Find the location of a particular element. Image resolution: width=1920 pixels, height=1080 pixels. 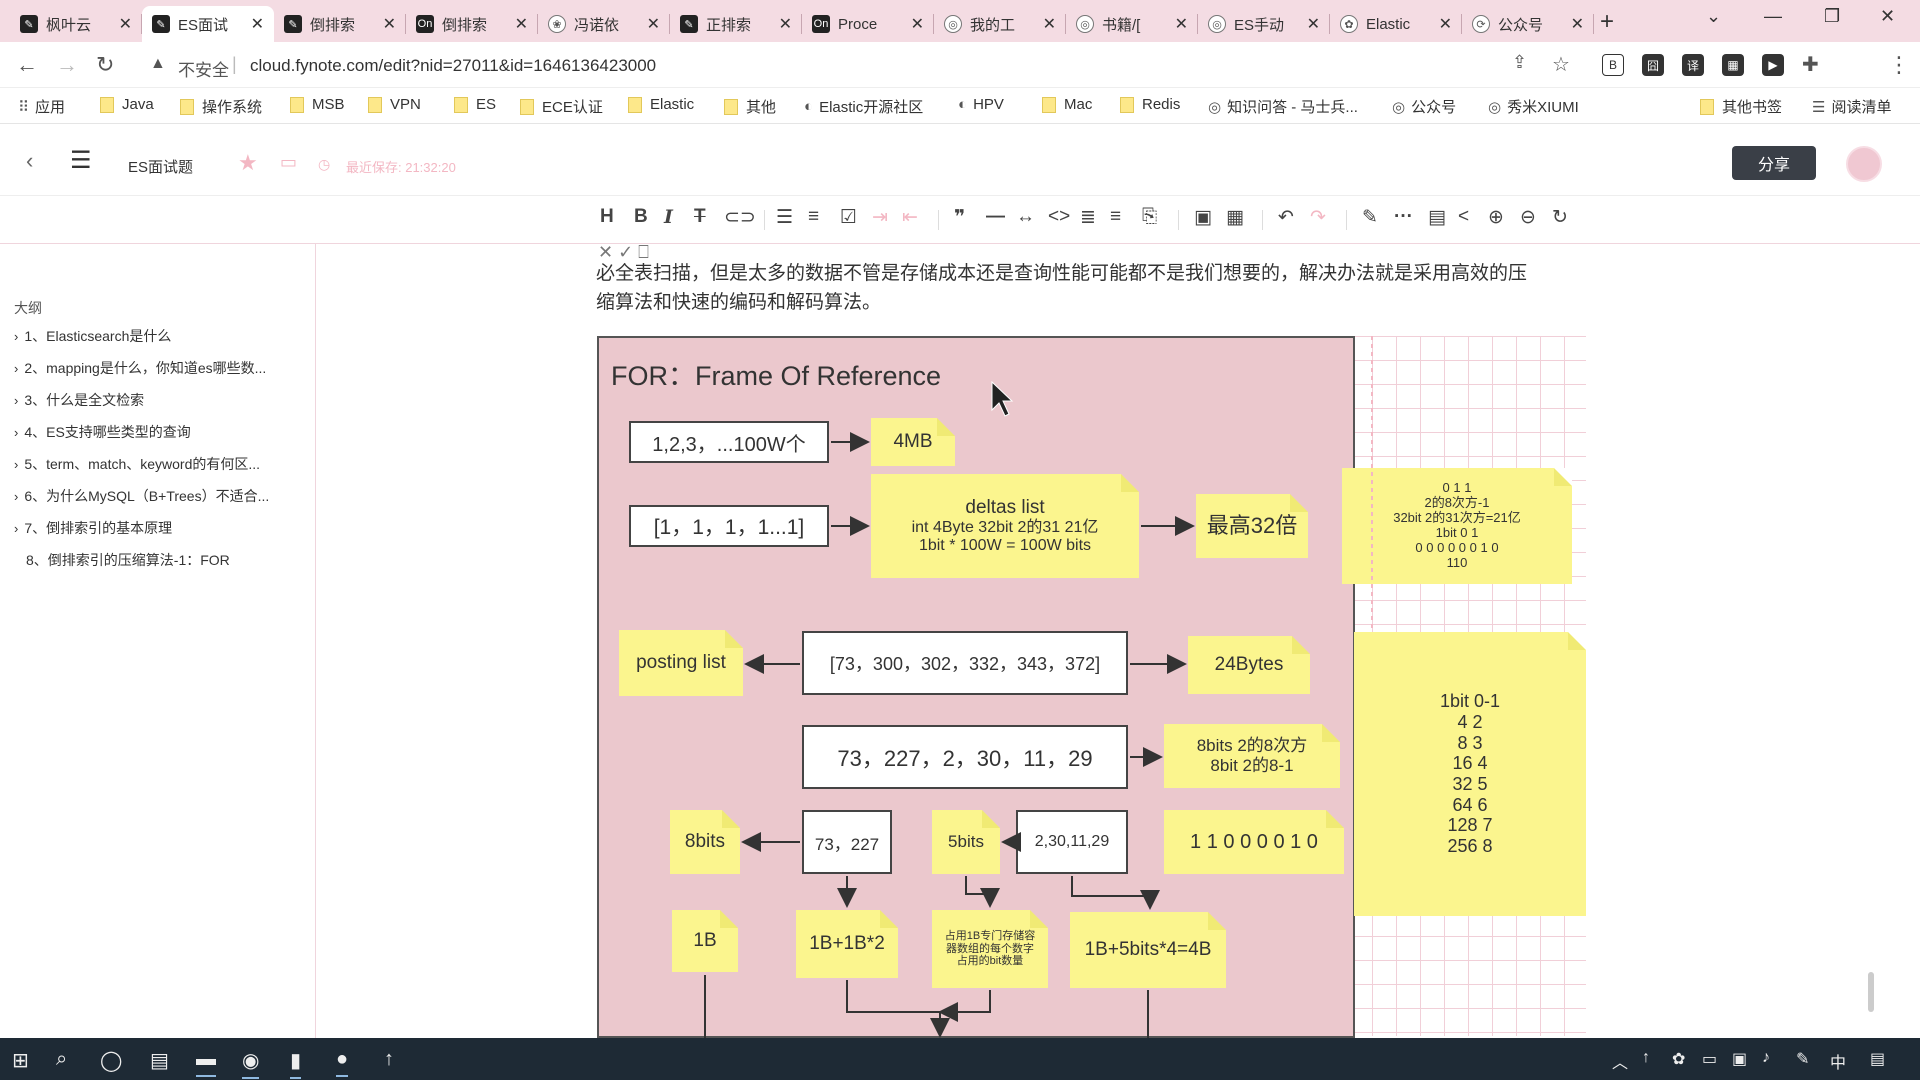

sticky-note-8bits: 8bits is located at coordinates (705, 842).